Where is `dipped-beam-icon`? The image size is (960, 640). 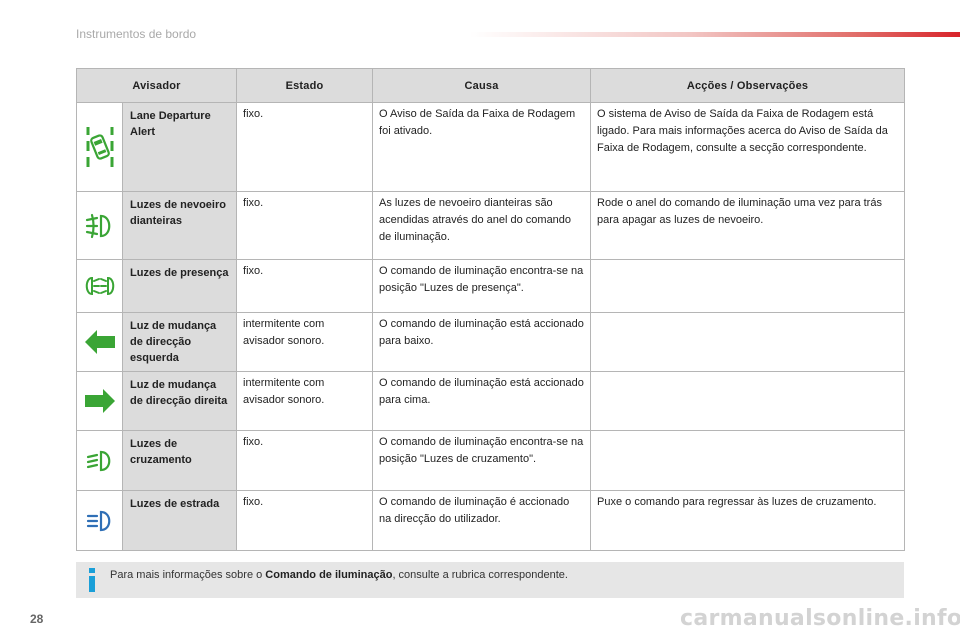
dipped-beam-icon is located at coordinates (98, 460).